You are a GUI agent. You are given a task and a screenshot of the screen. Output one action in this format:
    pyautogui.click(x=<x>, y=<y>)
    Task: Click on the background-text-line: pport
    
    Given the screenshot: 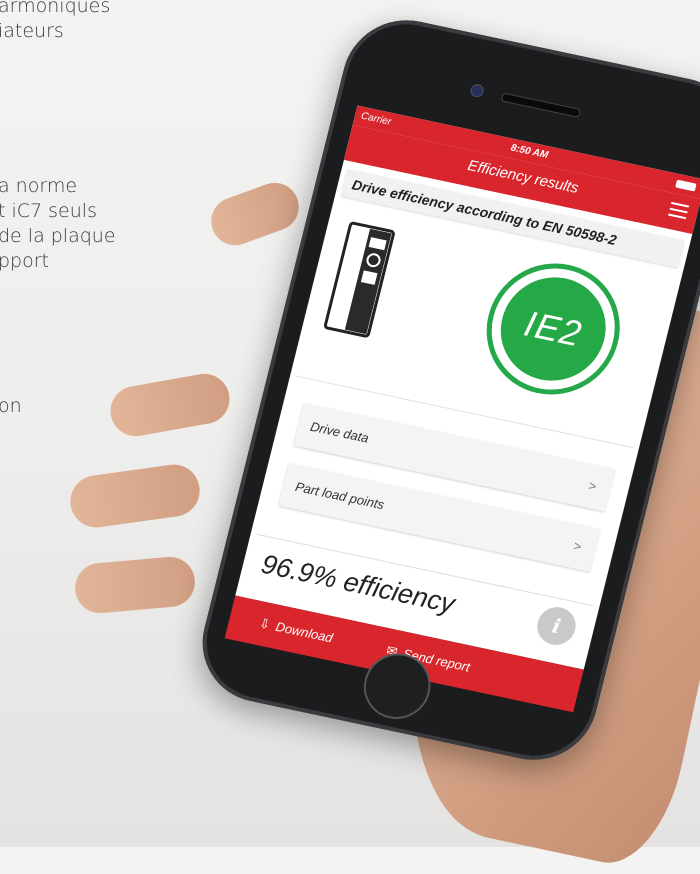 What is the action you would take?
    pyautogui.click(x=25, y=261)
    